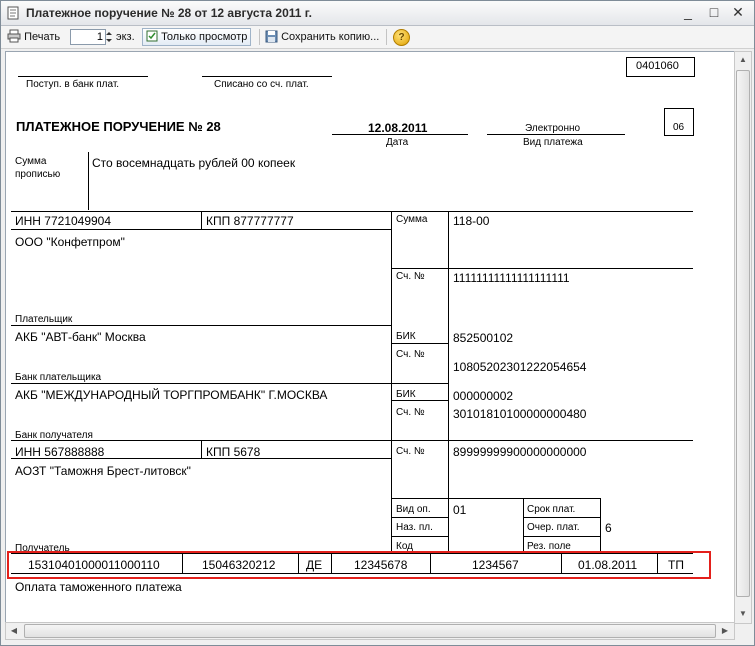 The width and height of the screenshot is (755, 646). What do you see at coordinates (125, 37) in the screenshot?
I see `copies-unit: экз.` at bounding box center [125, 37].